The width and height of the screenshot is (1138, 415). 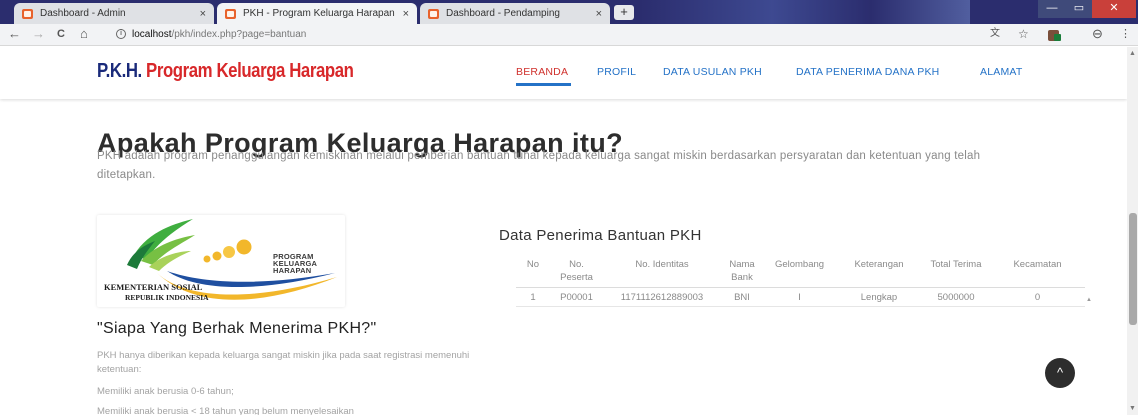 I want to click on translate-icon: 文, so click(x=995, y=34).